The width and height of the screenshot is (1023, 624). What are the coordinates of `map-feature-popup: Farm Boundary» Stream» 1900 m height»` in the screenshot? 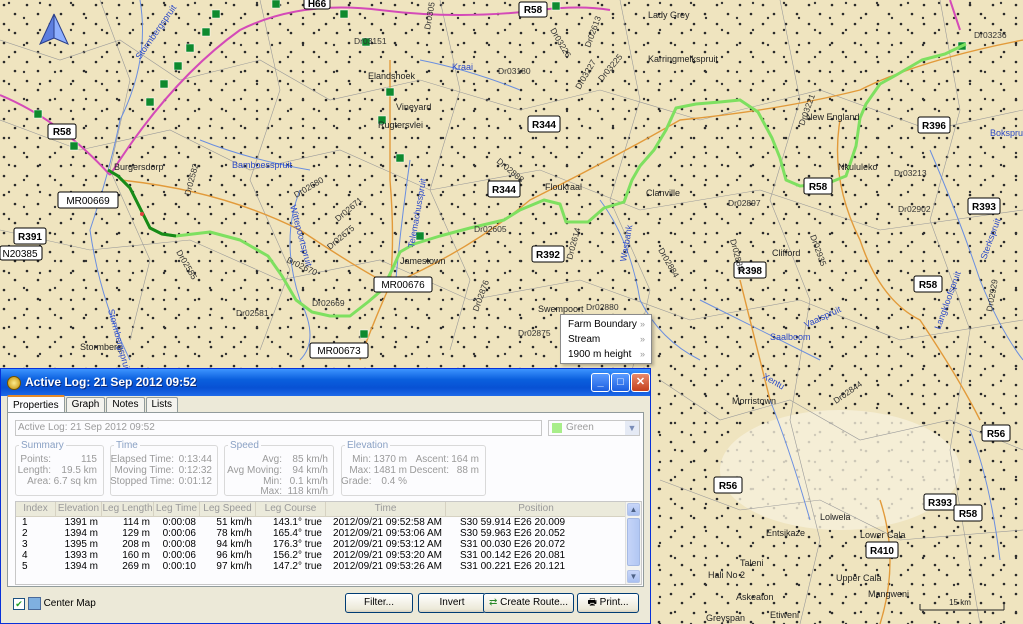 It's located at (606, 339).